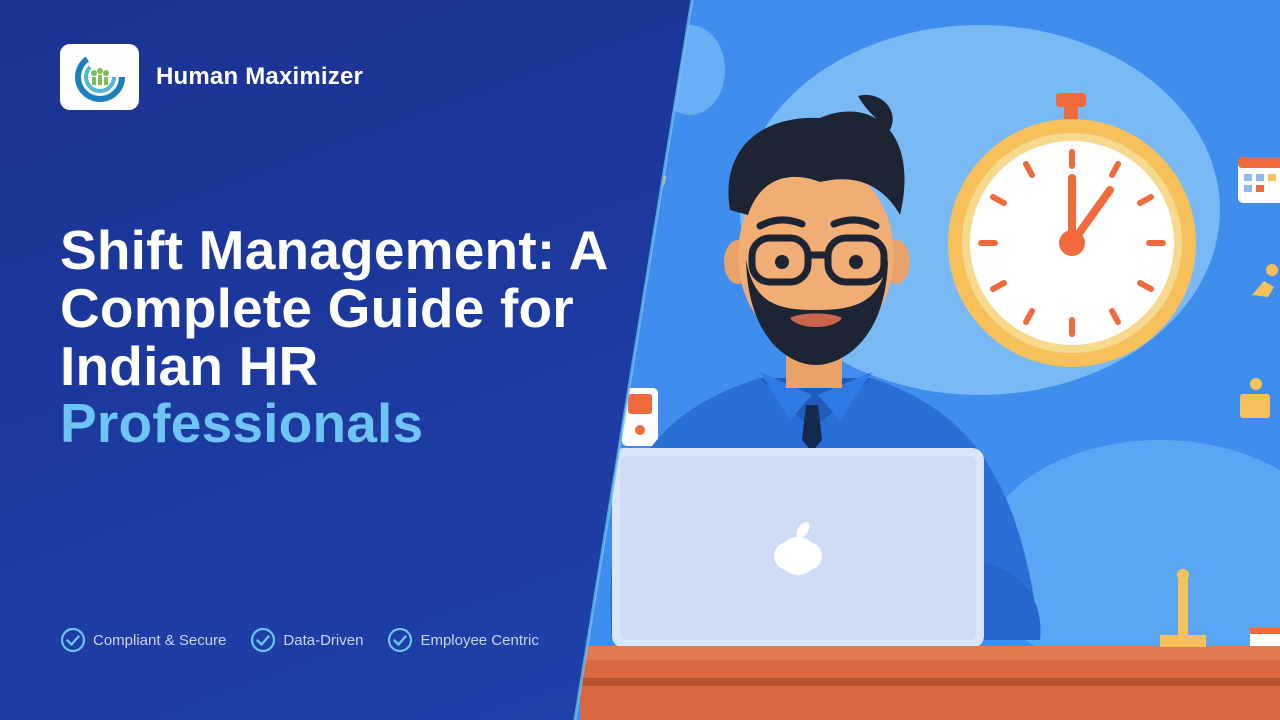  I want to click on feature-label: Data-Driven, so click(323, 640).